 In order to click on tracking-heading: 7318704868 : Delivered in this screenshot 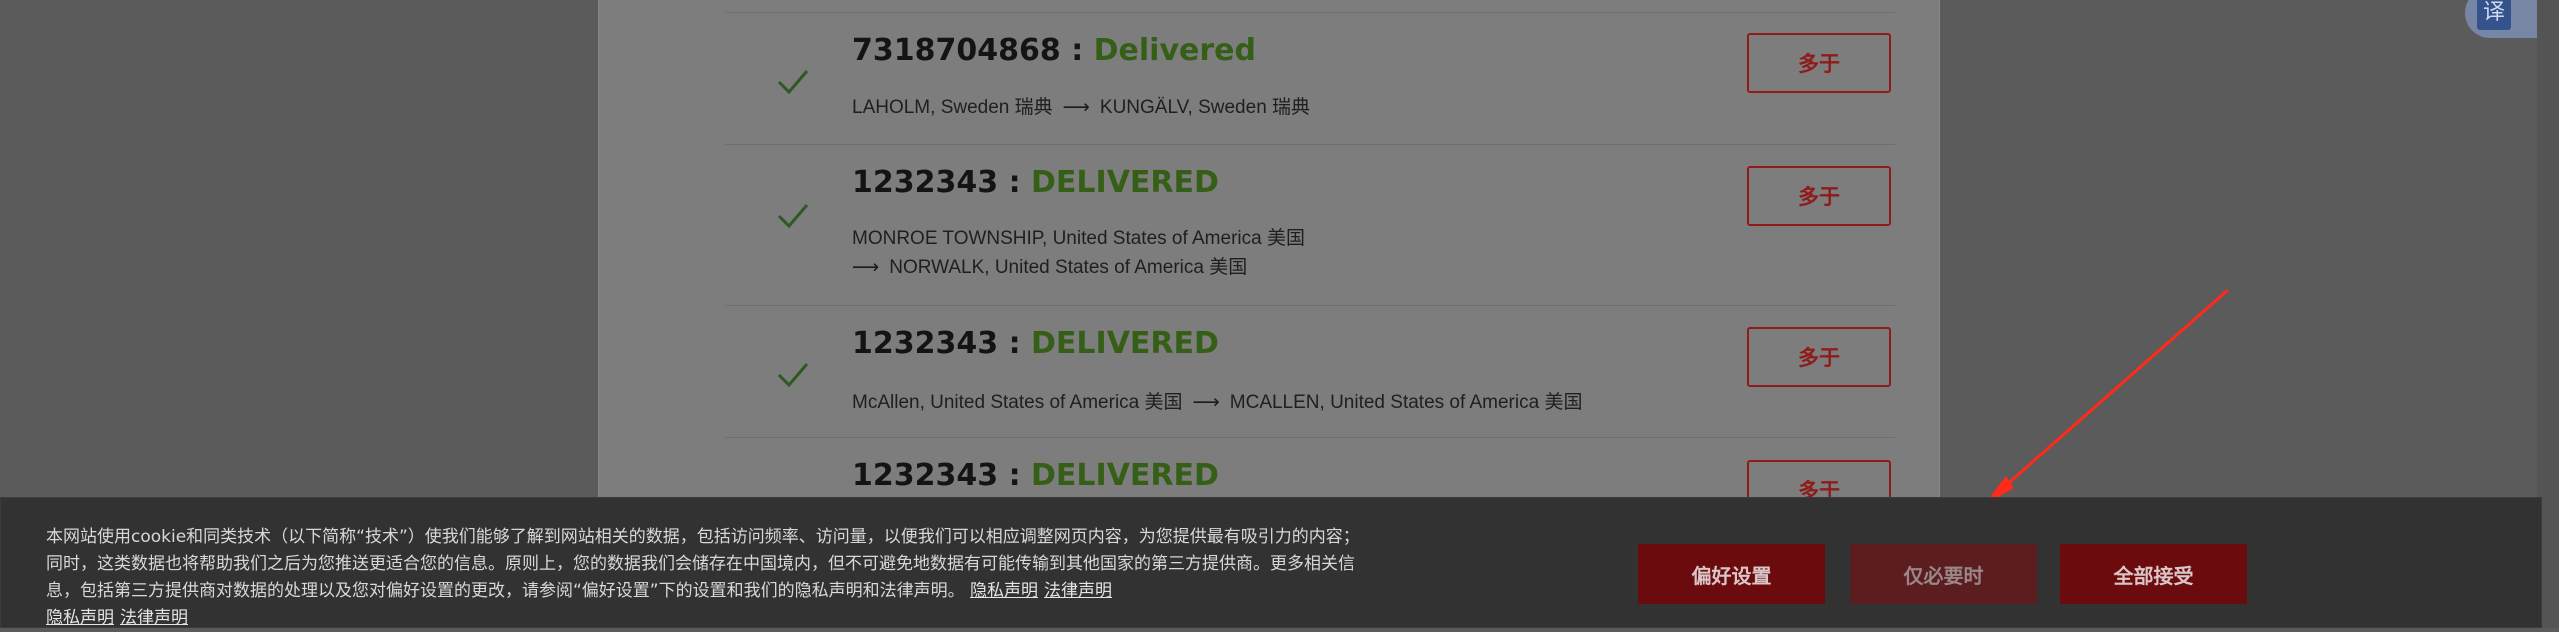, I will do `click(1054, 50)`.